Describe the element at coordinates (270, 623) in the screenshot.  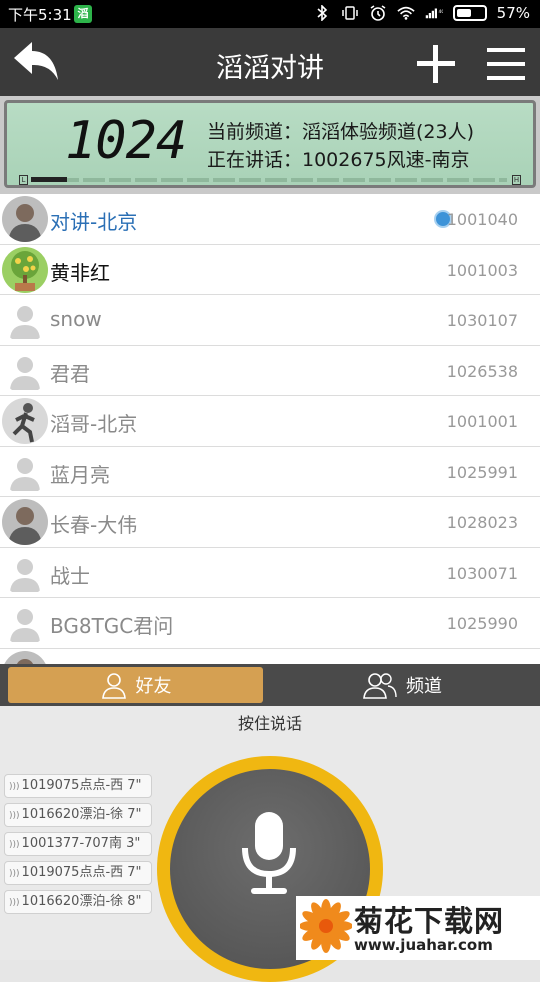
I see `contact-row: BG8TGC君问 1025990` at that location.